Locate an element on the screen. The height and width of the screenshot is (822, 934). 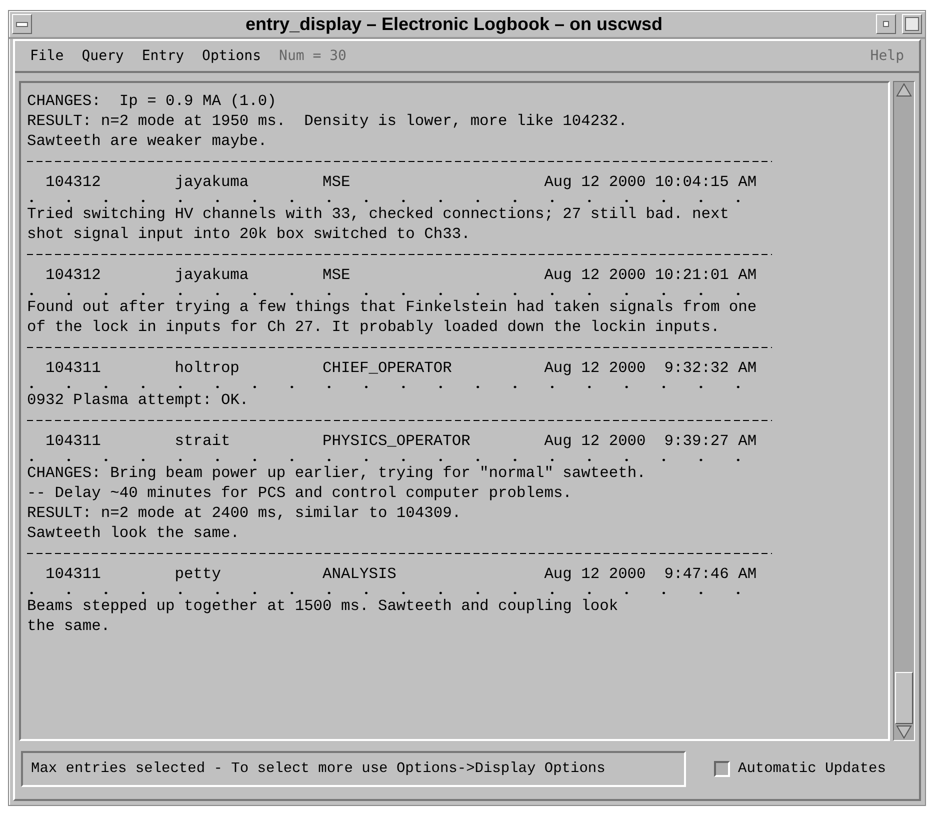
log-line: Sawteeth are weaker maybe. is located at coordinates (147, 141).